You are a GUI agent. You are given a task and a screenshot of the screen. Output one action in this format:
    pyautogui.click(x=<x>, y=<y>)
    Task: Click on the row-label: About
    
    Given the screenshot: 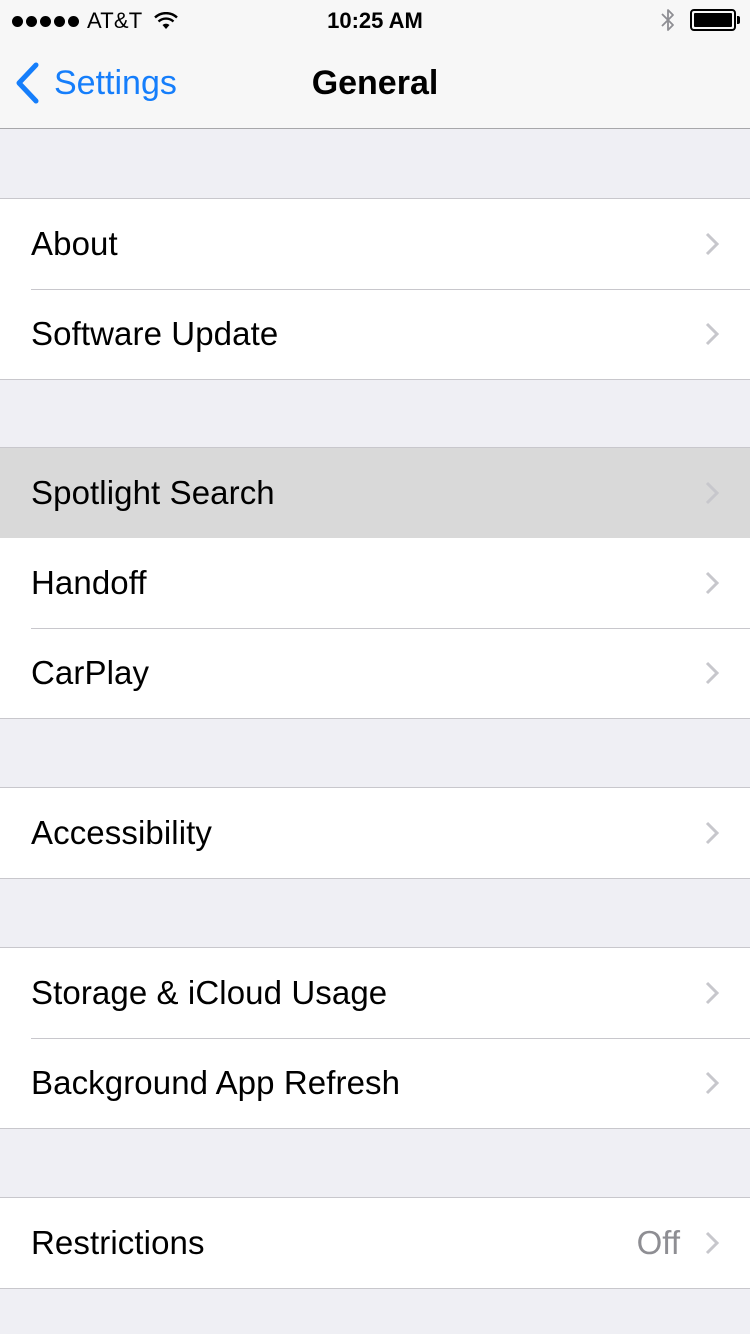 What is the action you would take?
    pyautogui.click(x=74, y=243)
    